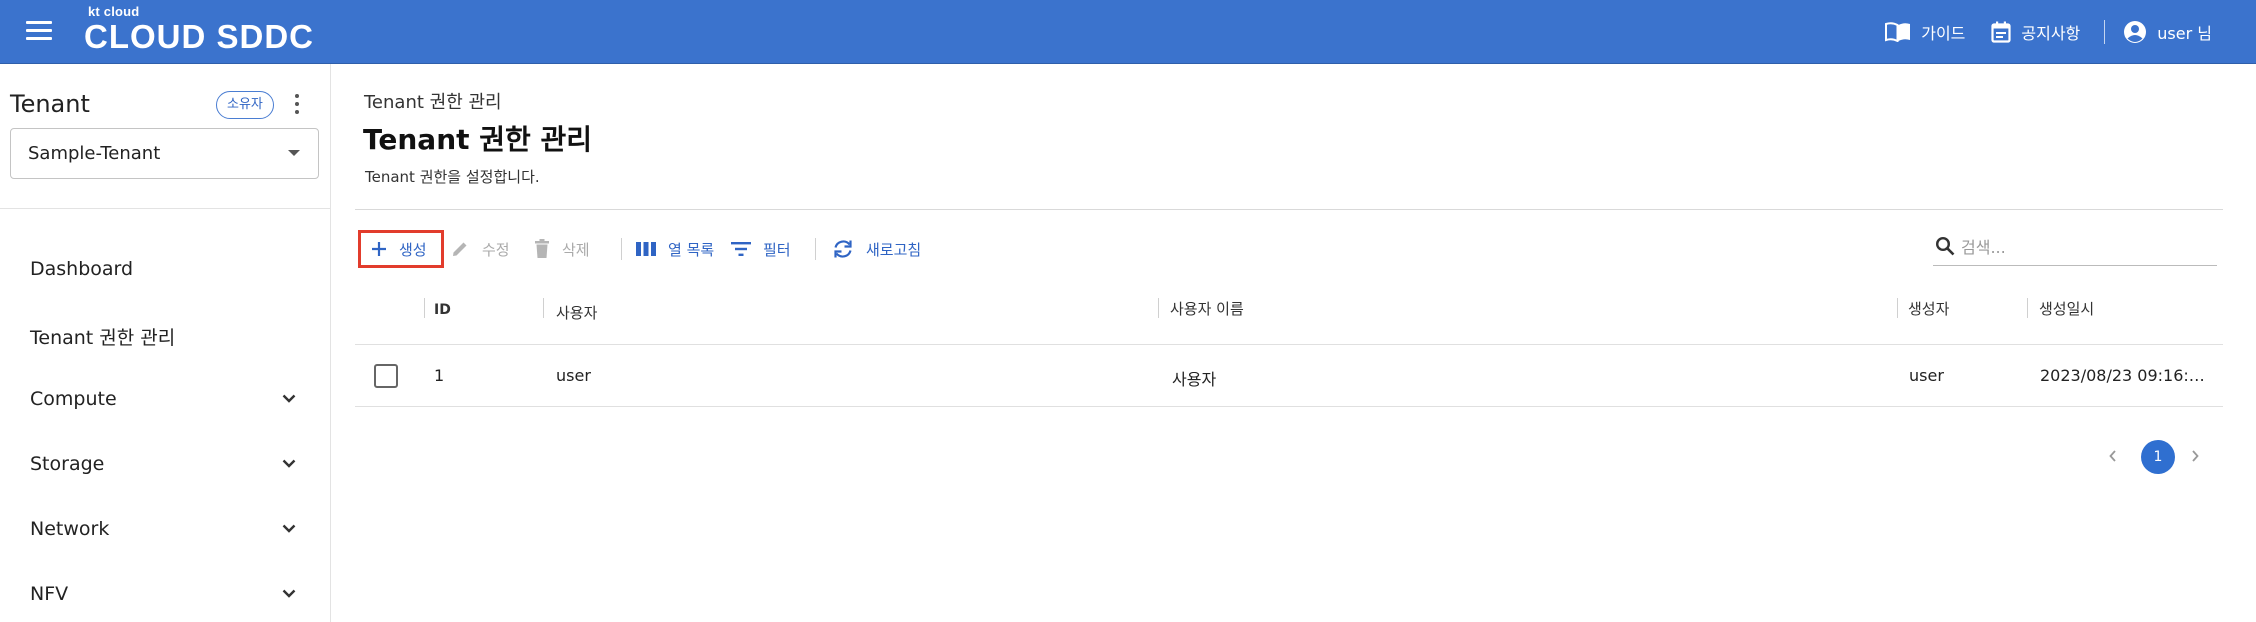 Image resolution: width=2256 pixels, height=622 pixels. What do you see at coordinates (2105, 32) in the screenshot?
I see `top-divider` at bounding box center [2105, 32].